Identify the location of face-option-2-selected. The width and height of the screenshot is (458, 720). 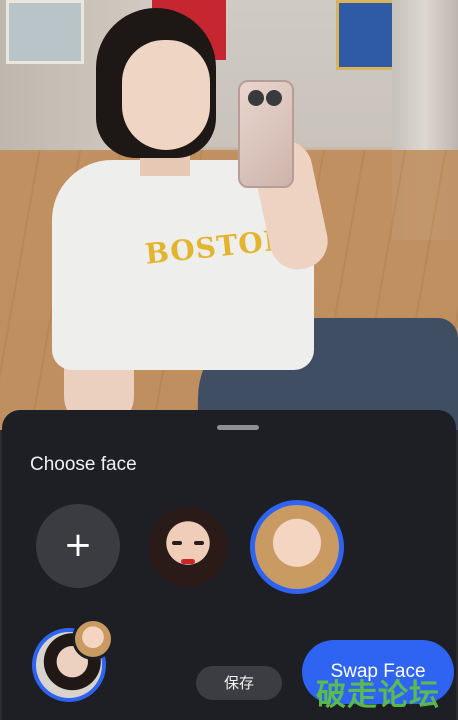
(297, 547).